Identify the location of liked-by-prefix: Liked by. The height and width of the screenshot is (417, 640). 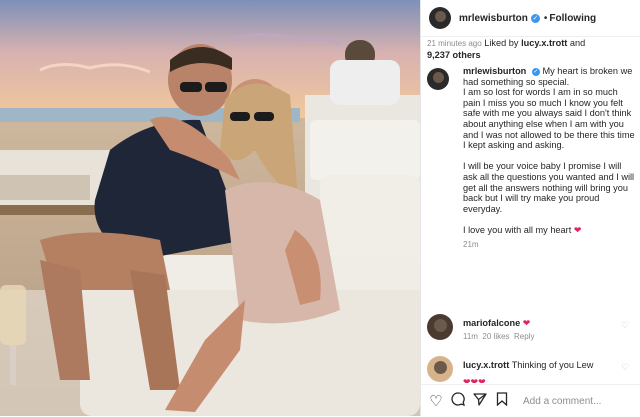
(501, 43).